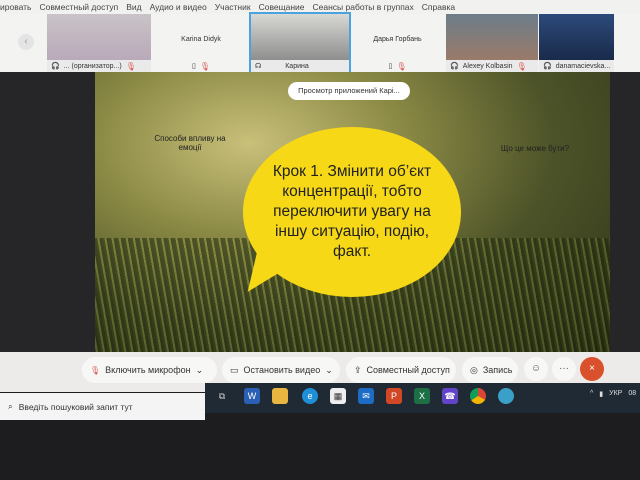 The image size is (640, 480). What do you see at coordinates (497, 370) in the screenshot?
I see `record-label: Запись` at bounding box center [497, 370].